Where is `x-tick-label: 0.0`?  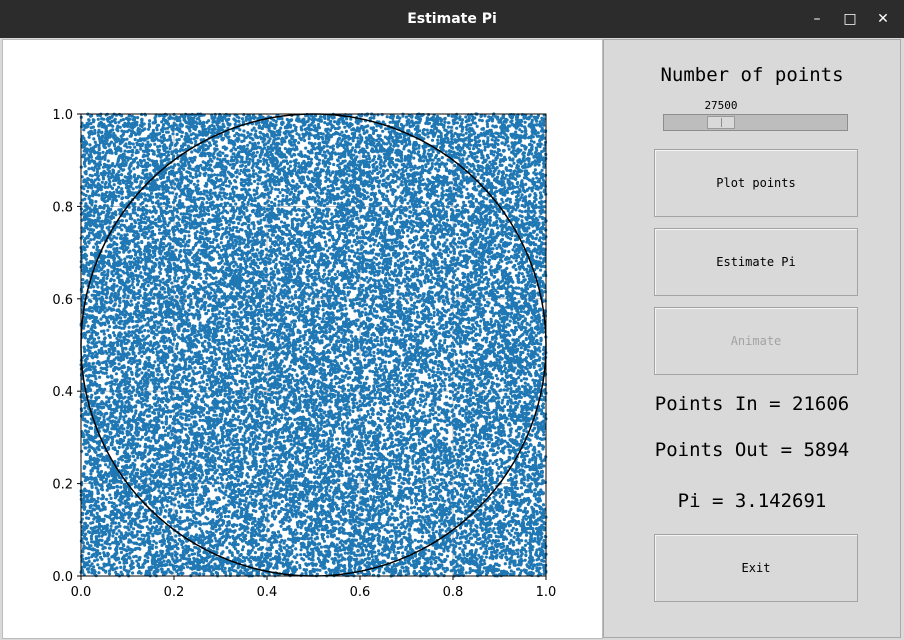
x-tick-label: 0.0 is located at coordinates (81, 592).